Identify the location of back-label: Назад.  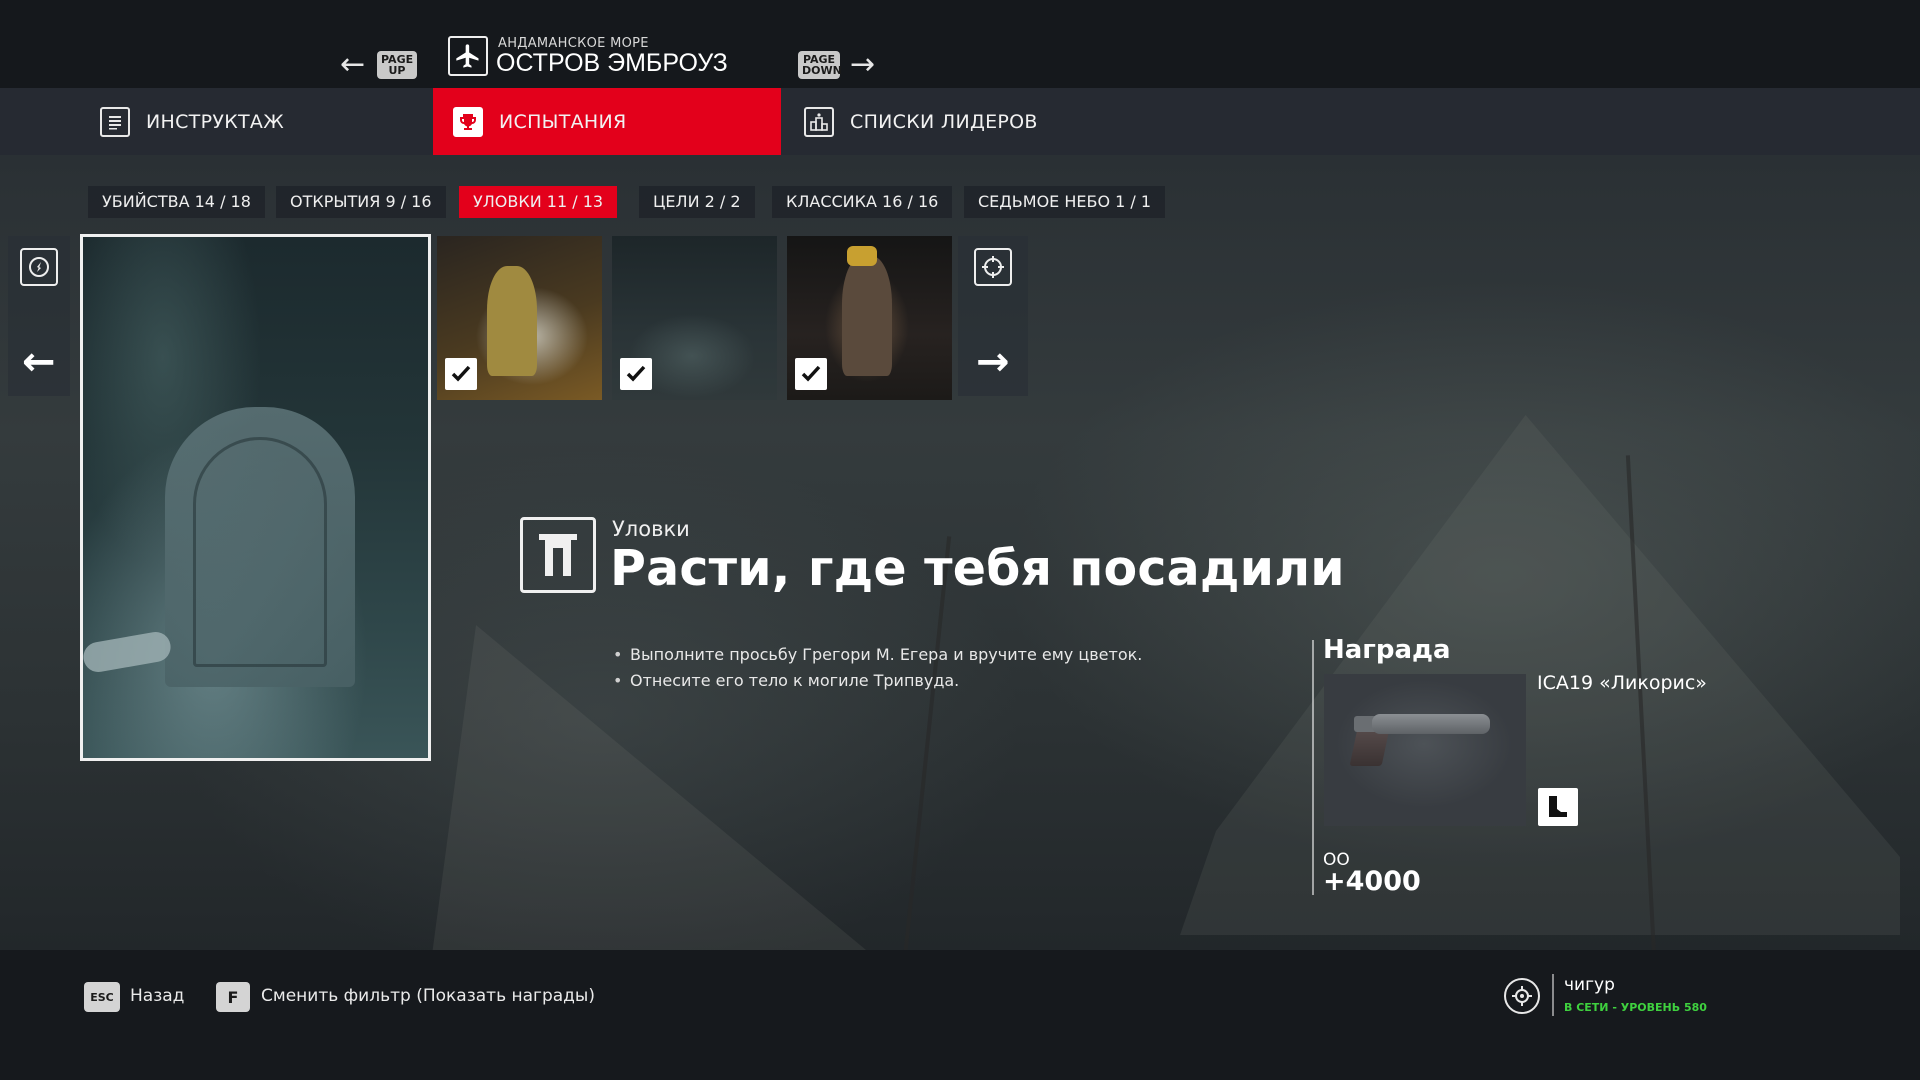
(157, 996).